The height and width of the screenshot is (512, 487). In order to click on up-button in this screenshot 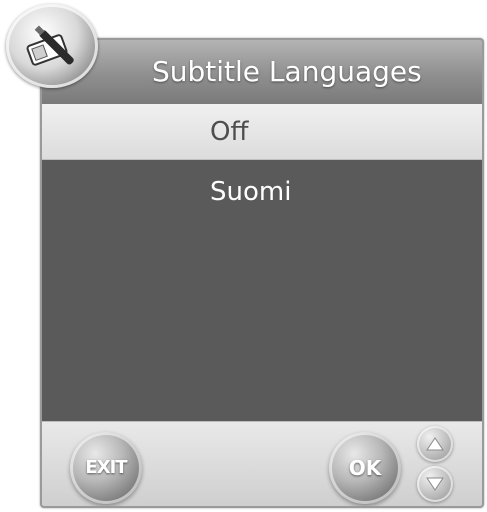, I will do `click(435, 444)`.